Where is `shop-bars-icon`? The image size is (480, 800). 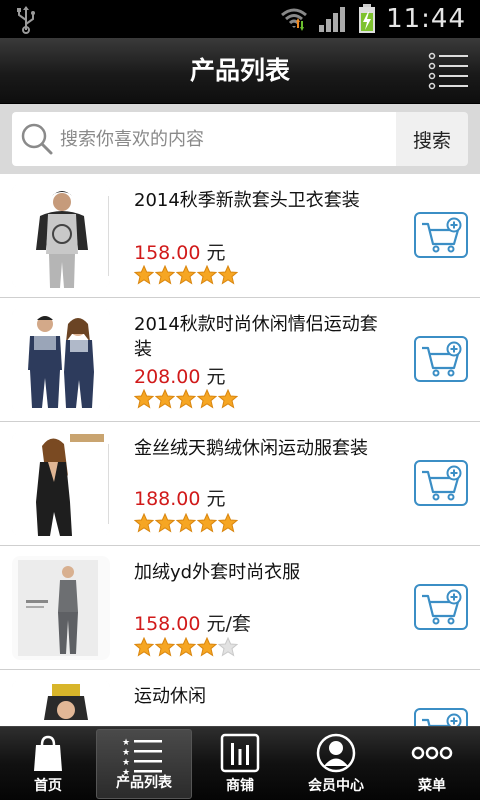 shop-bars-icon is located at coordinates (240, 753).